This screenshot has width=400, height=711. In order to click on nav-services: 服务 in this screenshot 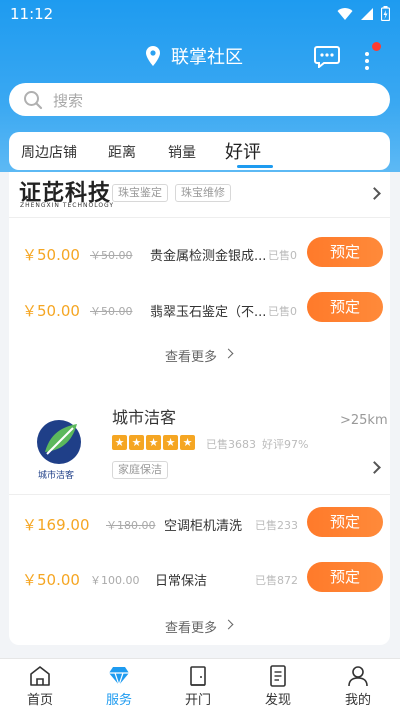, I will do `click(119, 685)`.